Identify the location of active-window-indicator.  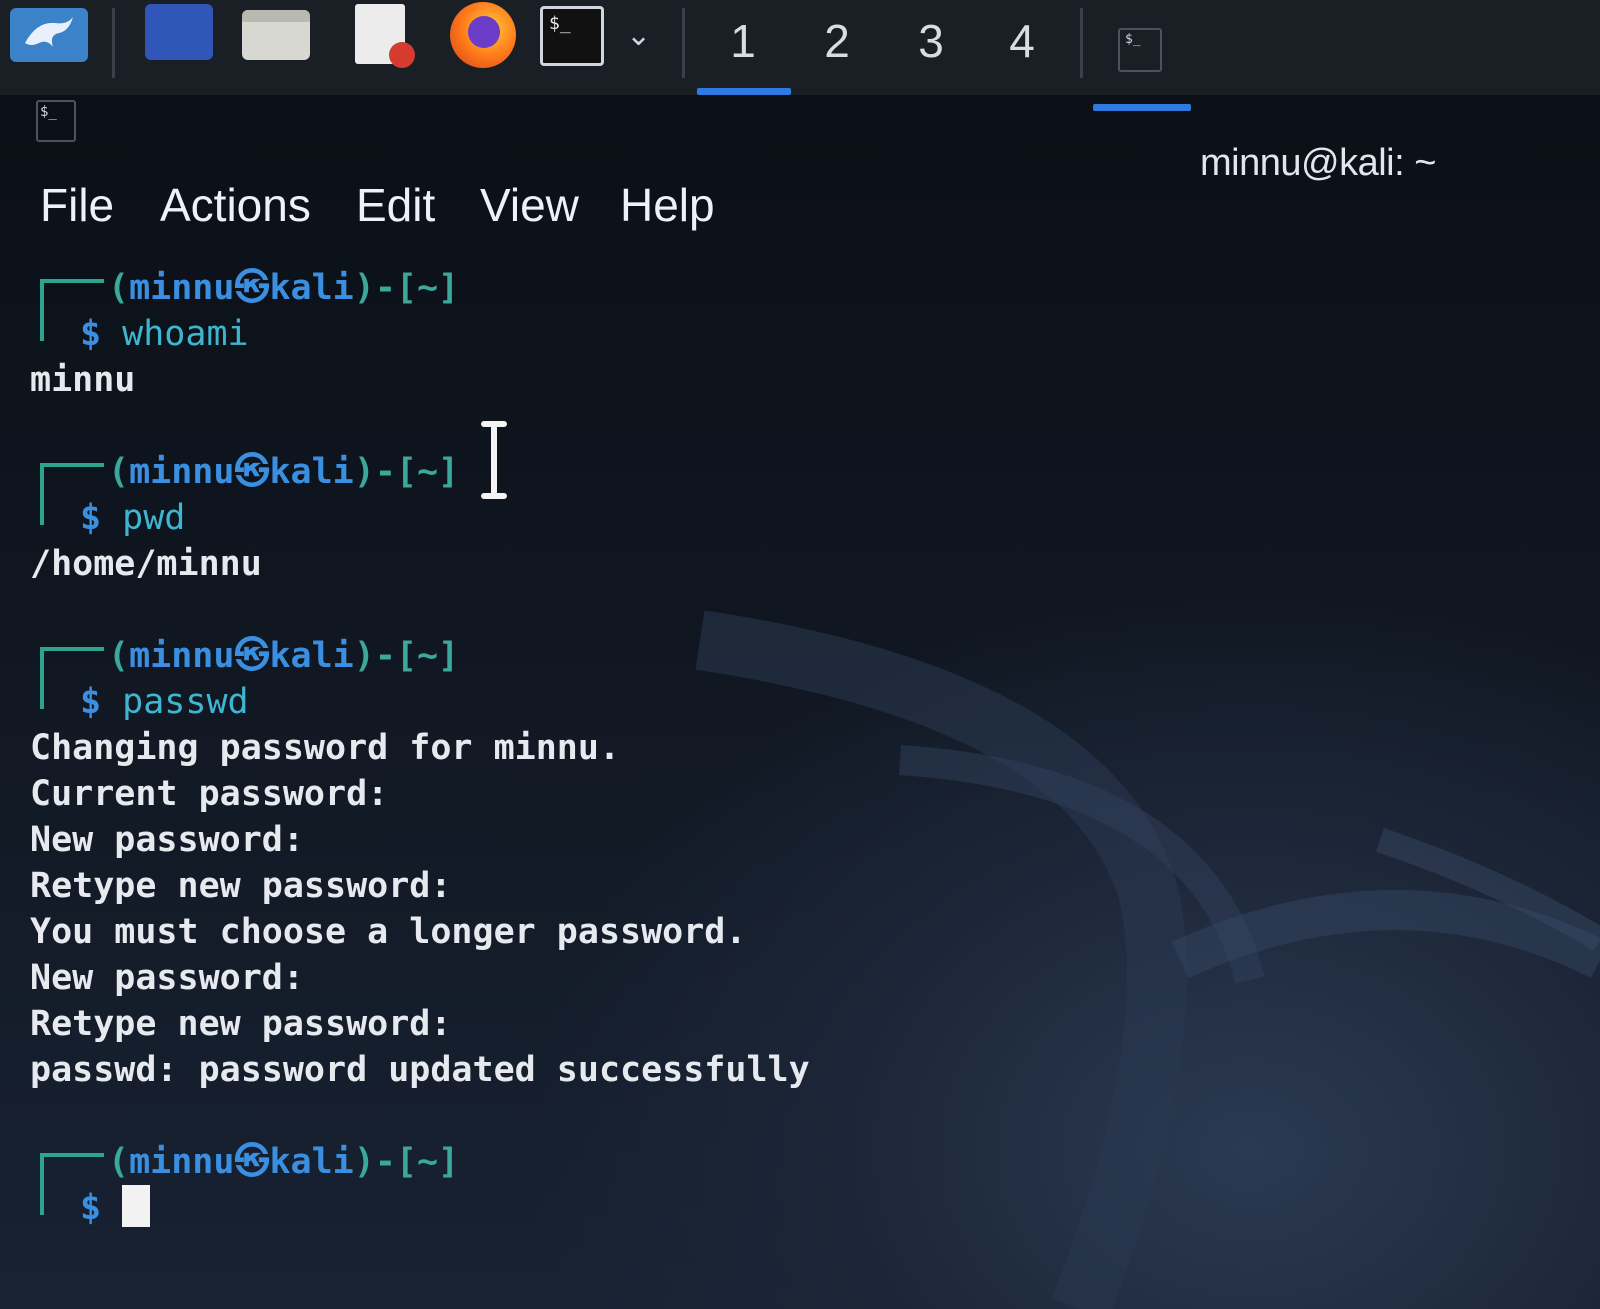
(1142, 107).